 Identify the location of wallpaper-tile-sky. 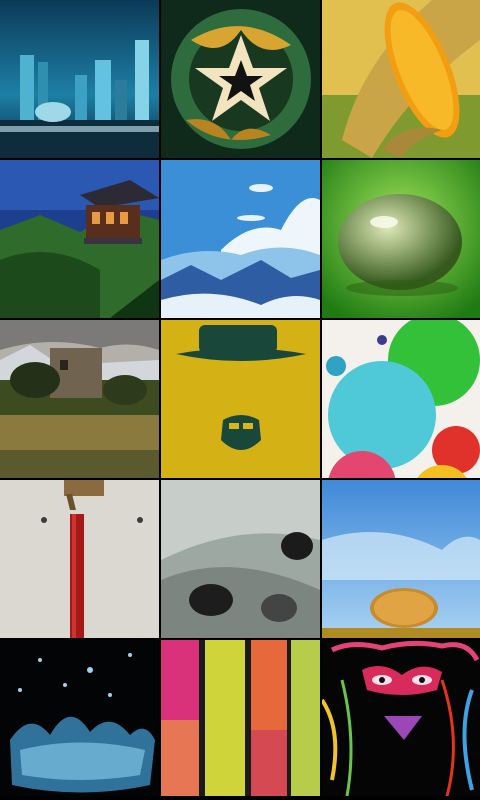
(240, 239).